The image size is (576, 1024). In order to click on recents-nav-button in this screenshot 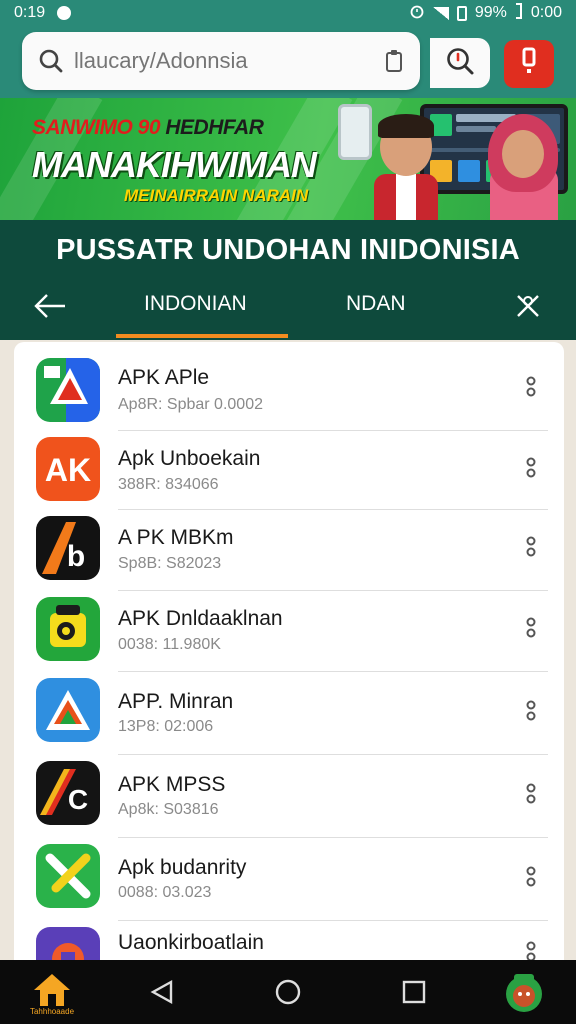, I will do `click(414, 994)`.